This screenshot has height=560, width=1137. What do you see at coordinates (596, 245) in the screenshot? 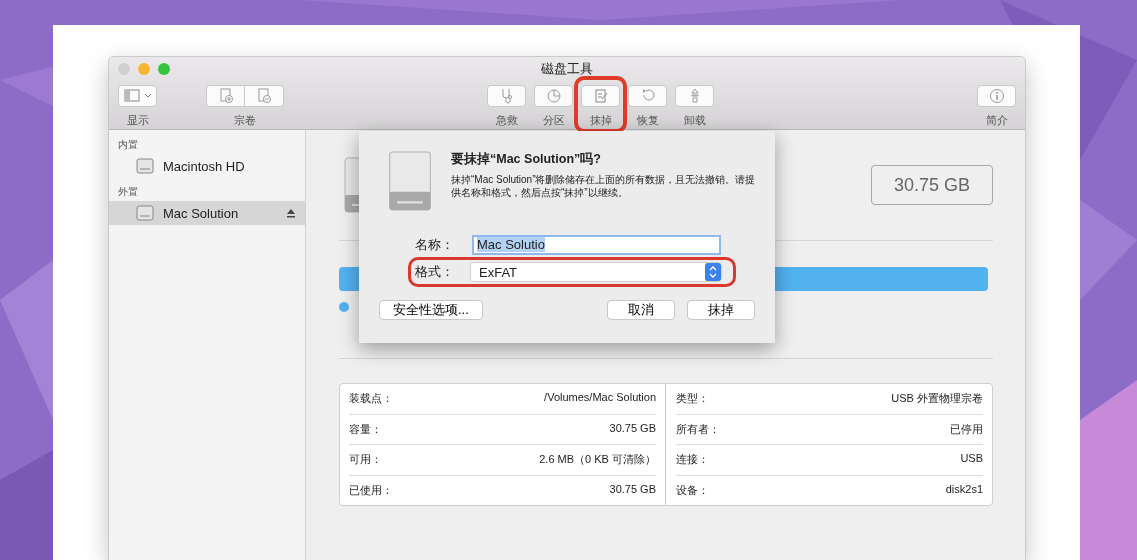
I see `name-field: Mac Solutio` at bounding box center [596, 245].